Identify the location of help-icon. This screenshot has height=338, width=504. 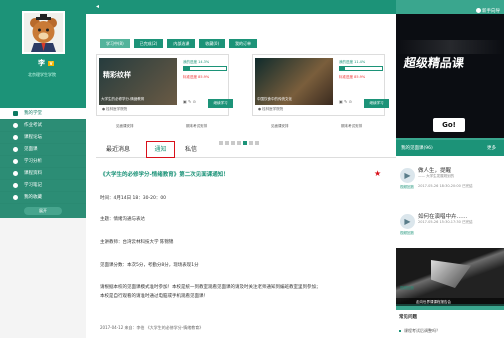
(478, 10).